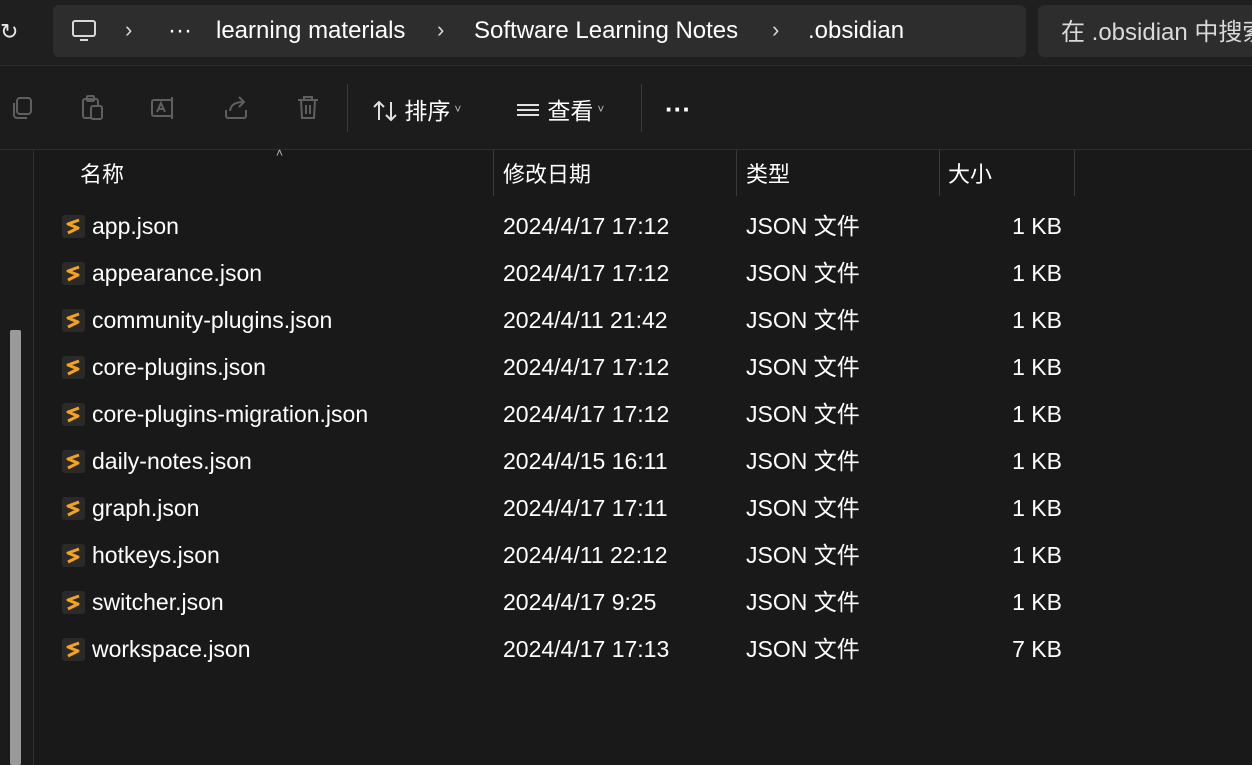 Image resolution: width=1252 pixels, height=765 pixels. What do you see at coordinates (427, 111) in the screenshot?
I see `sort-label: 排序` at bounding box center [427, 111].